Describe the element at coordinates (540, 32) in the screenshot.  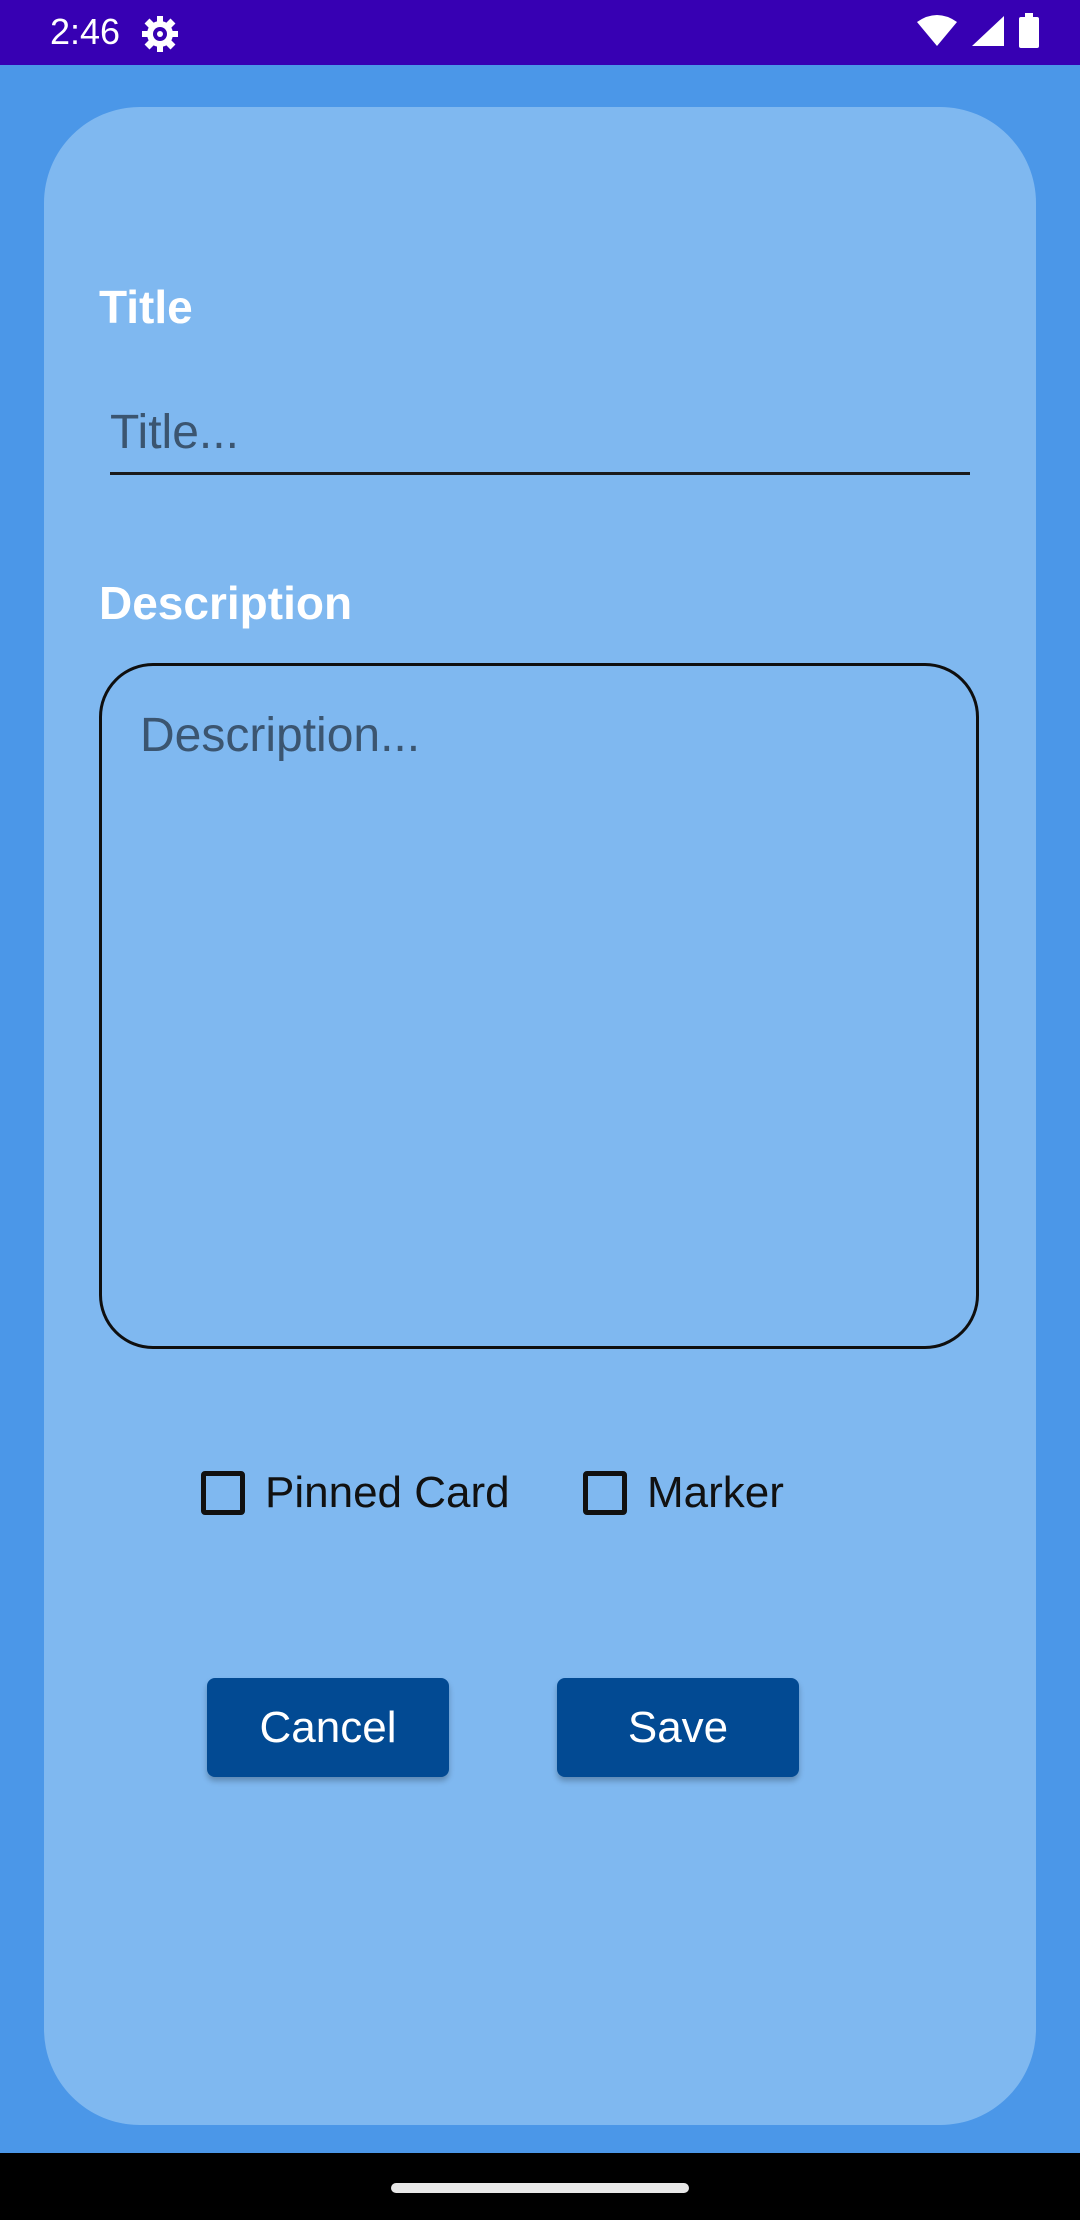
I see `status-bar: 2:46` at that location.